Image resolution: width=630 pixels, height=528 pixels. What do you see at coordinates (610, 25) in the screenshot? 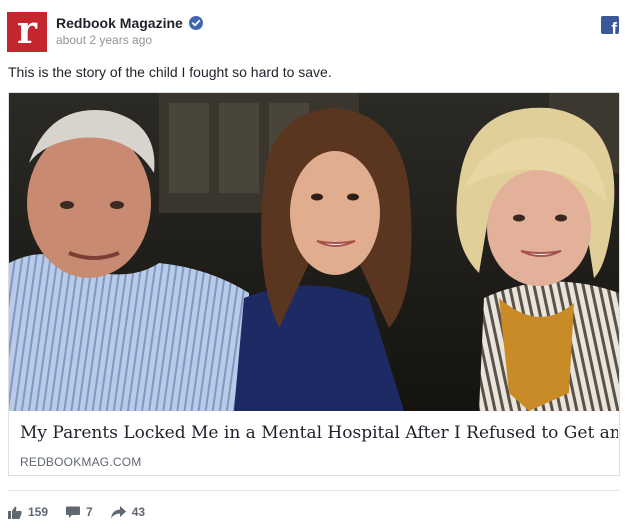
I see `facebook-logo-icon: f` at bounding box center [610, 25].